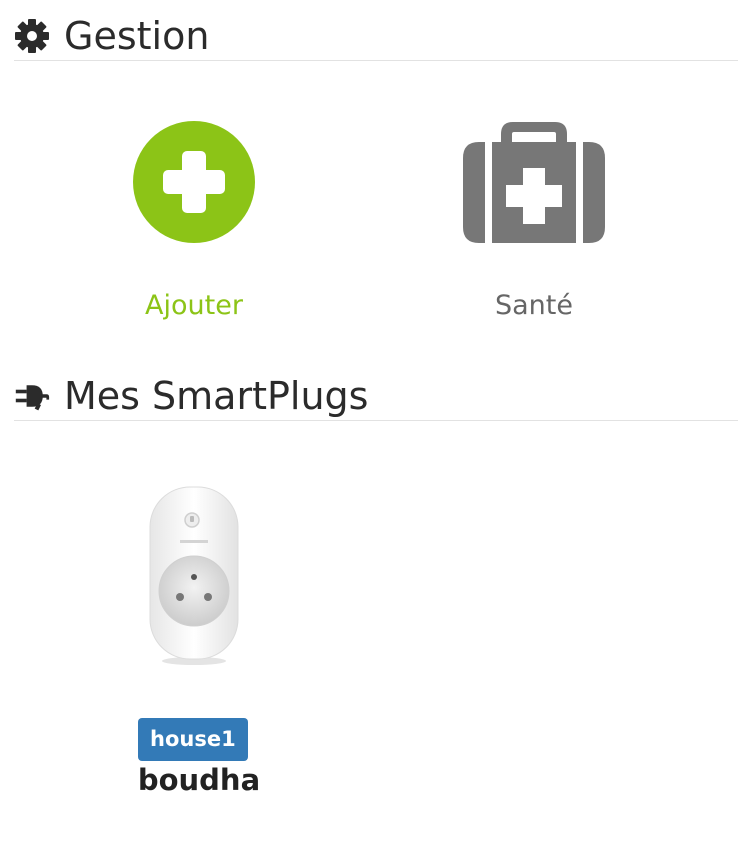  I want to click on section-header-smartplugs: Mes SmartPlugs, so click(376, 396).